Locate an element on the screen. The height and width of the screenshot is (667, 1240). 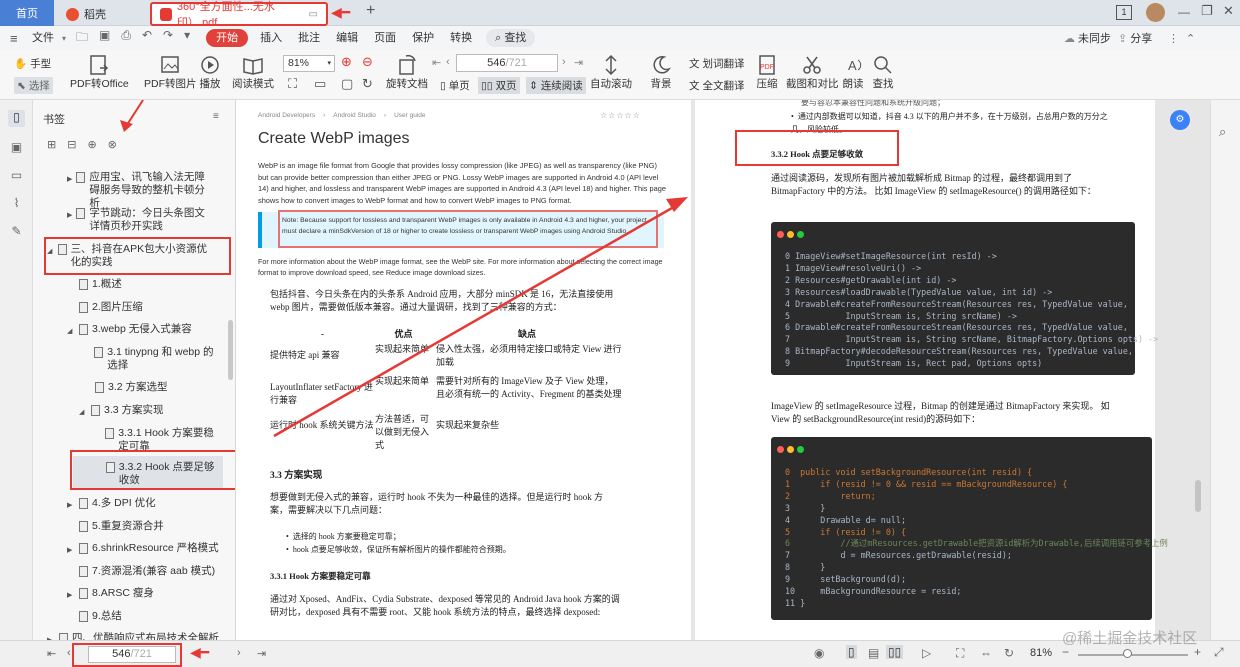
tab-home: 首页 is located at coordinates (27, 13).